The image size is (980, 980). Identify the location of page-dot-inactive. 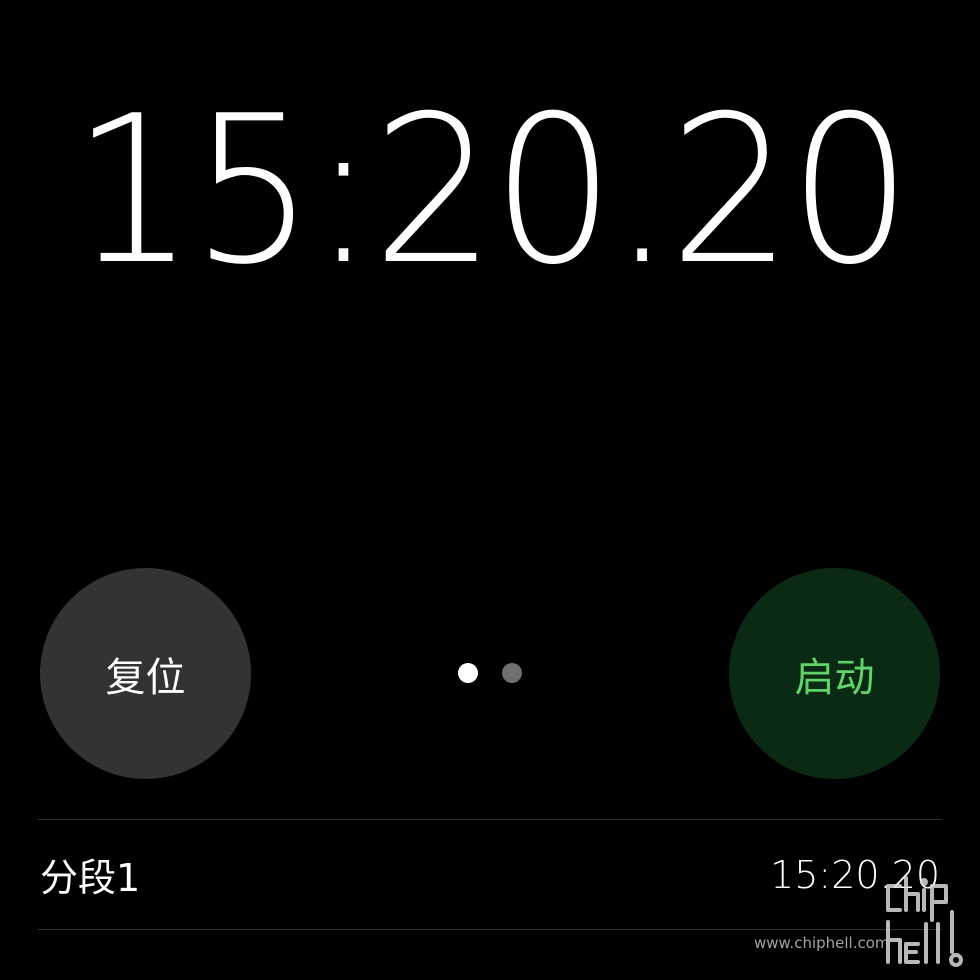
(512, 673).